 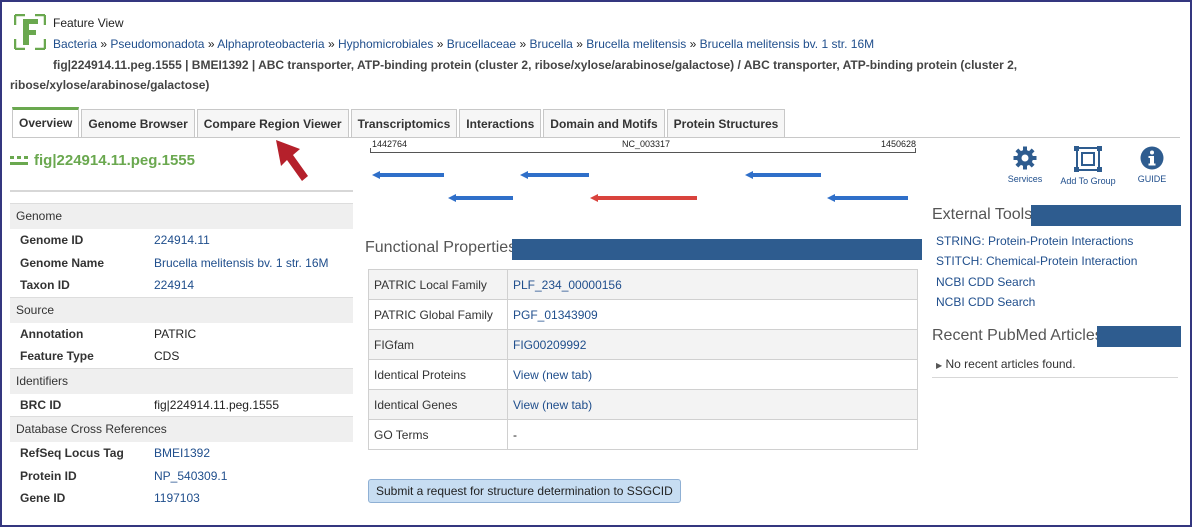 I want to click on gene-id-link: 1197103, so click(x=177, y=498).